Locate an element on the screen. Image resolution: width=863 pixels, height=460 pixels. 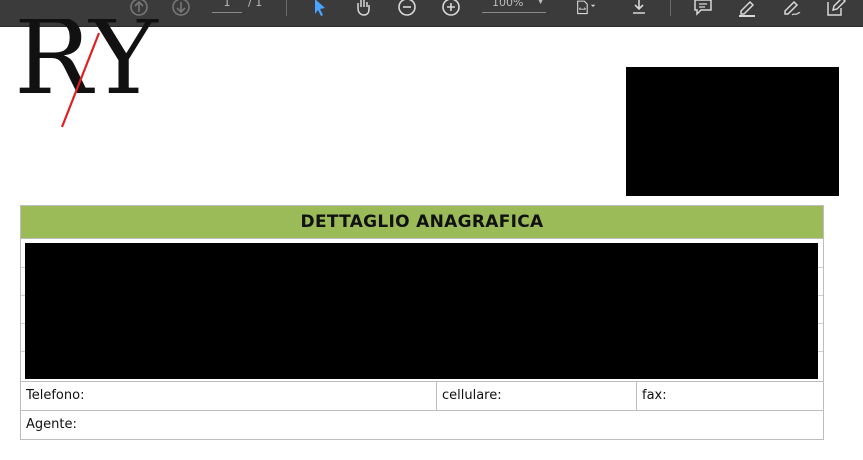
table-title: DETTAGLIO ANAGRAFICA is located at coordinates (422, 222).